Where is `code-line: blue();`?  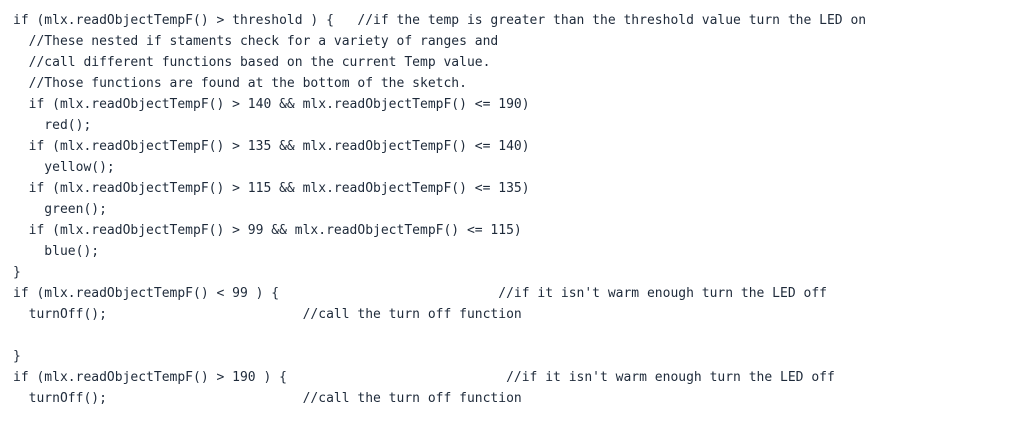 code-line: blue(); is located at coordinates (56, 251).